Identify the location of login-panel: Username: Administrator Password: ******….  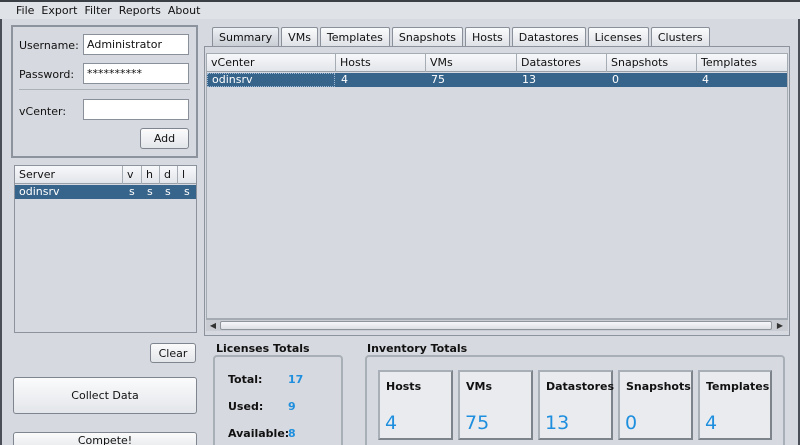
(104, 91).